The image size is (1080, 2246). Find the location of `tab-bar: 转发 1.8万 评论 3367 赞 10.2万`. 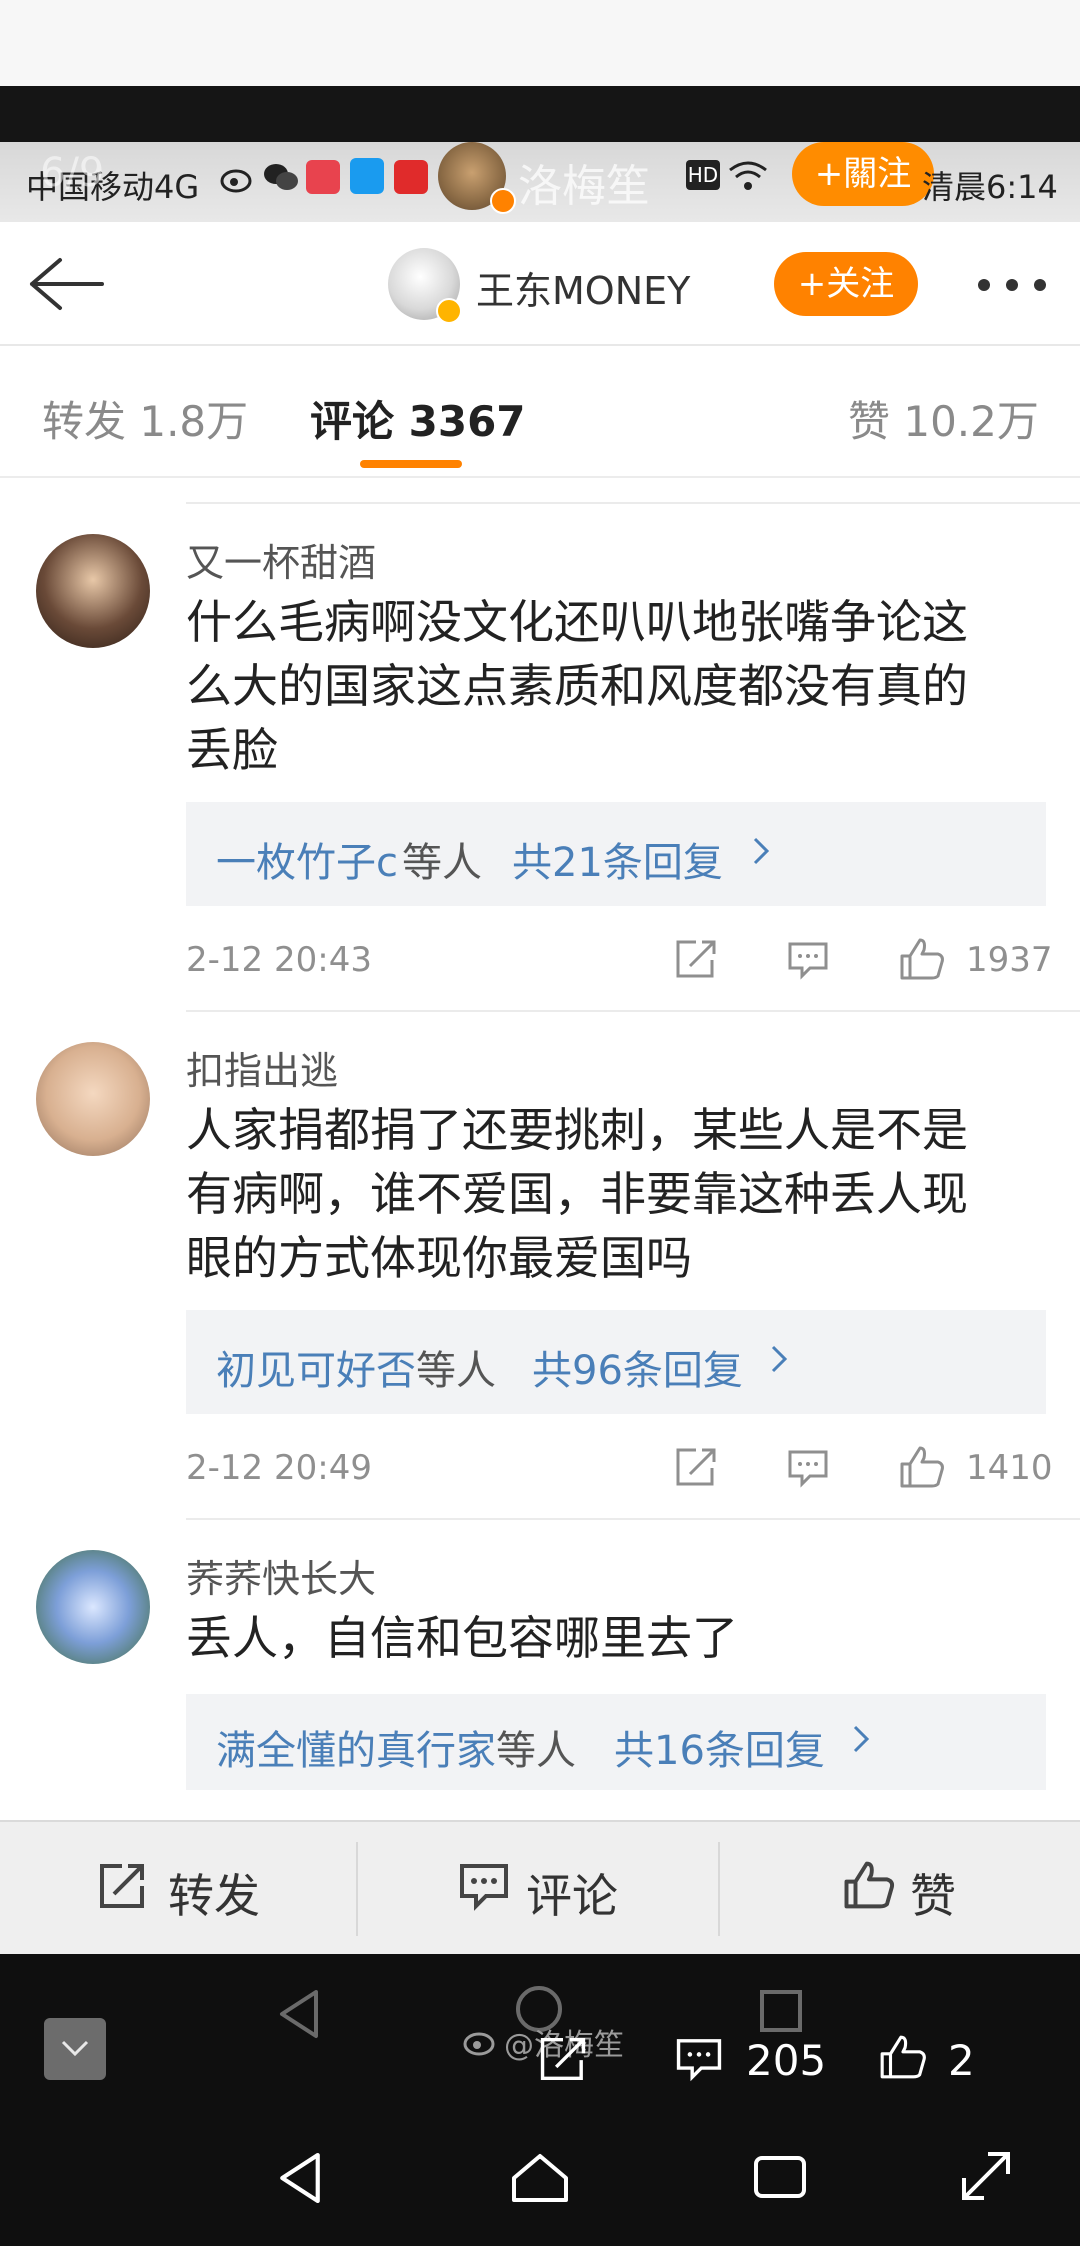

tab-bar: 转发 1.8万 评论 3367 赞 10.2万 is located at coordinates (540, 412).